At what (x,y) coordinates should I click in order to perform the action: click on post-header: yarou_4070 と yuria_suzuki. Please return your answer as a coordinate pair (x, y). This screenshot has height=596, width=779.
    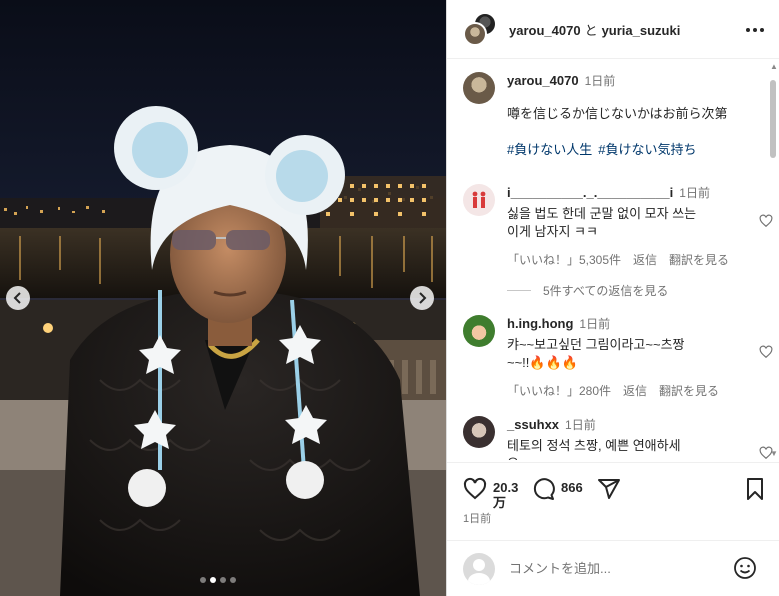
    Looking at the image, I should click on (613, 29).